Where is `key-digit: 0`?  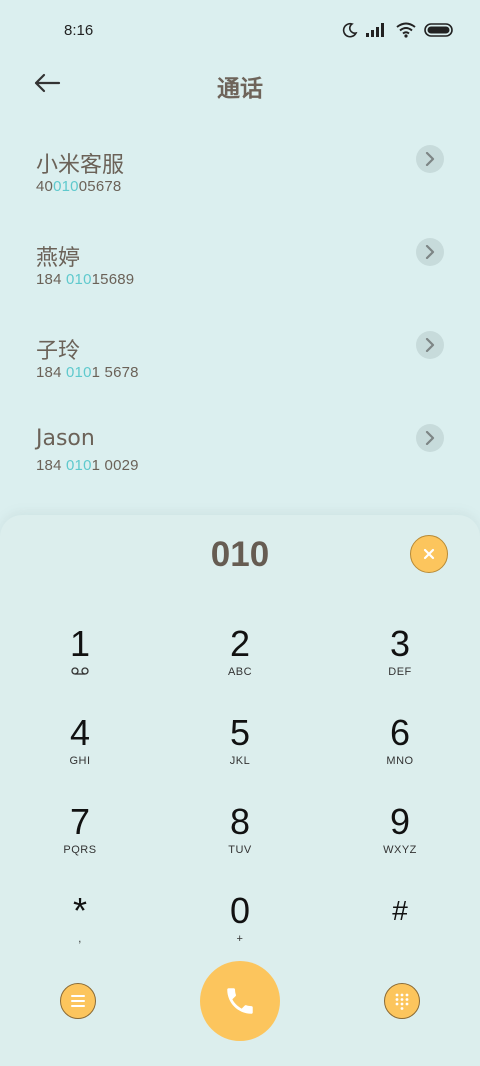
key-digit: 0 is located at coordinates (240, 910).